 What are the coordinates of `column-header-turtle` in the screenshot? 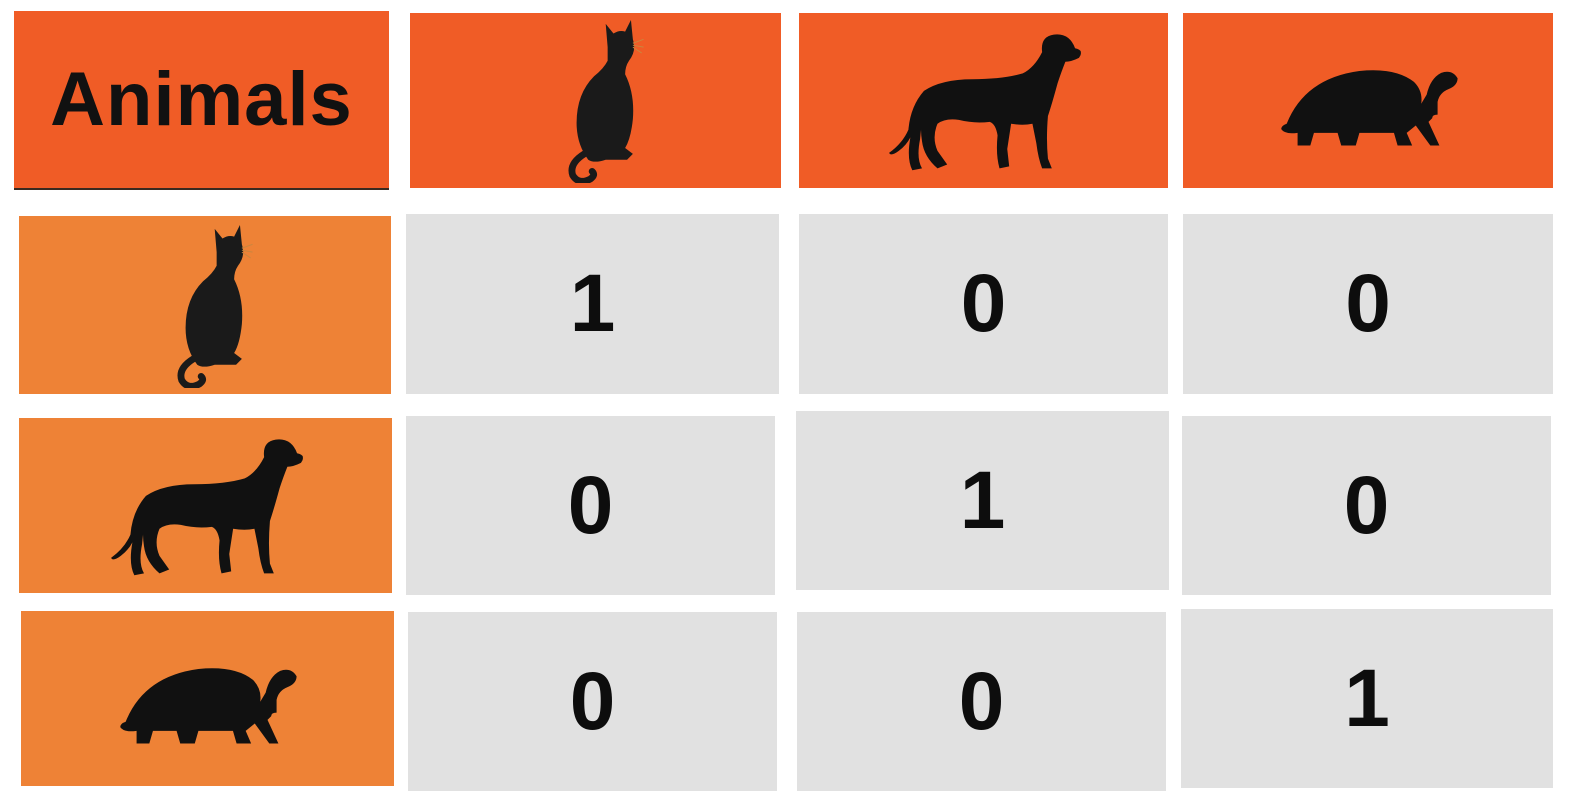 It's located at (1368, 100).